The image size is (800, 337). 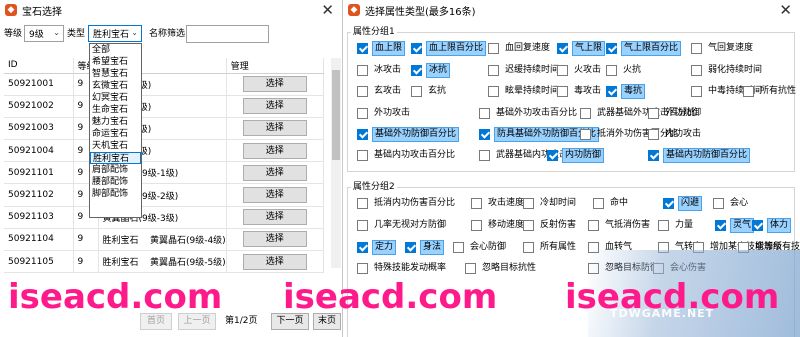 What do you see at coordinates (164, 240) in the screenshot?
I see `table-row: 50921104 9 胜利宝石 黄翼晶石(9级-4级) 选择` at bounding box center [164, 240].